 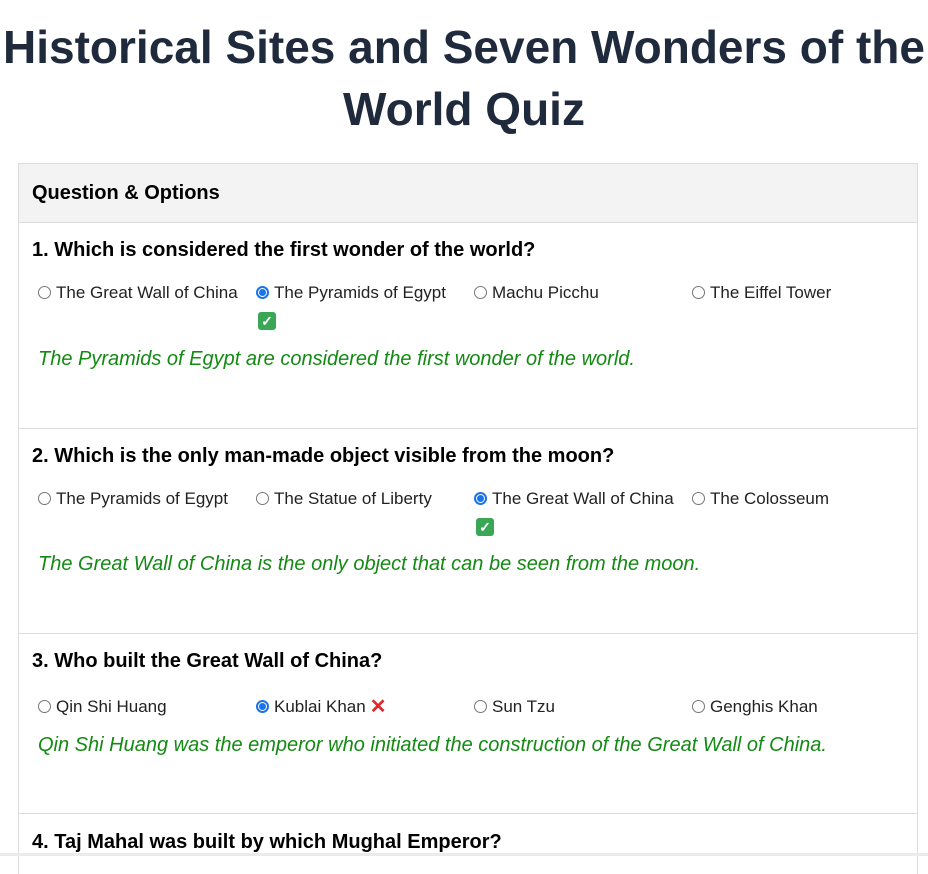 What do you see at coordinates (764, 706) in the screenshot?
I see `option-label: Genghis Khan` at bounding box center [764, 706].